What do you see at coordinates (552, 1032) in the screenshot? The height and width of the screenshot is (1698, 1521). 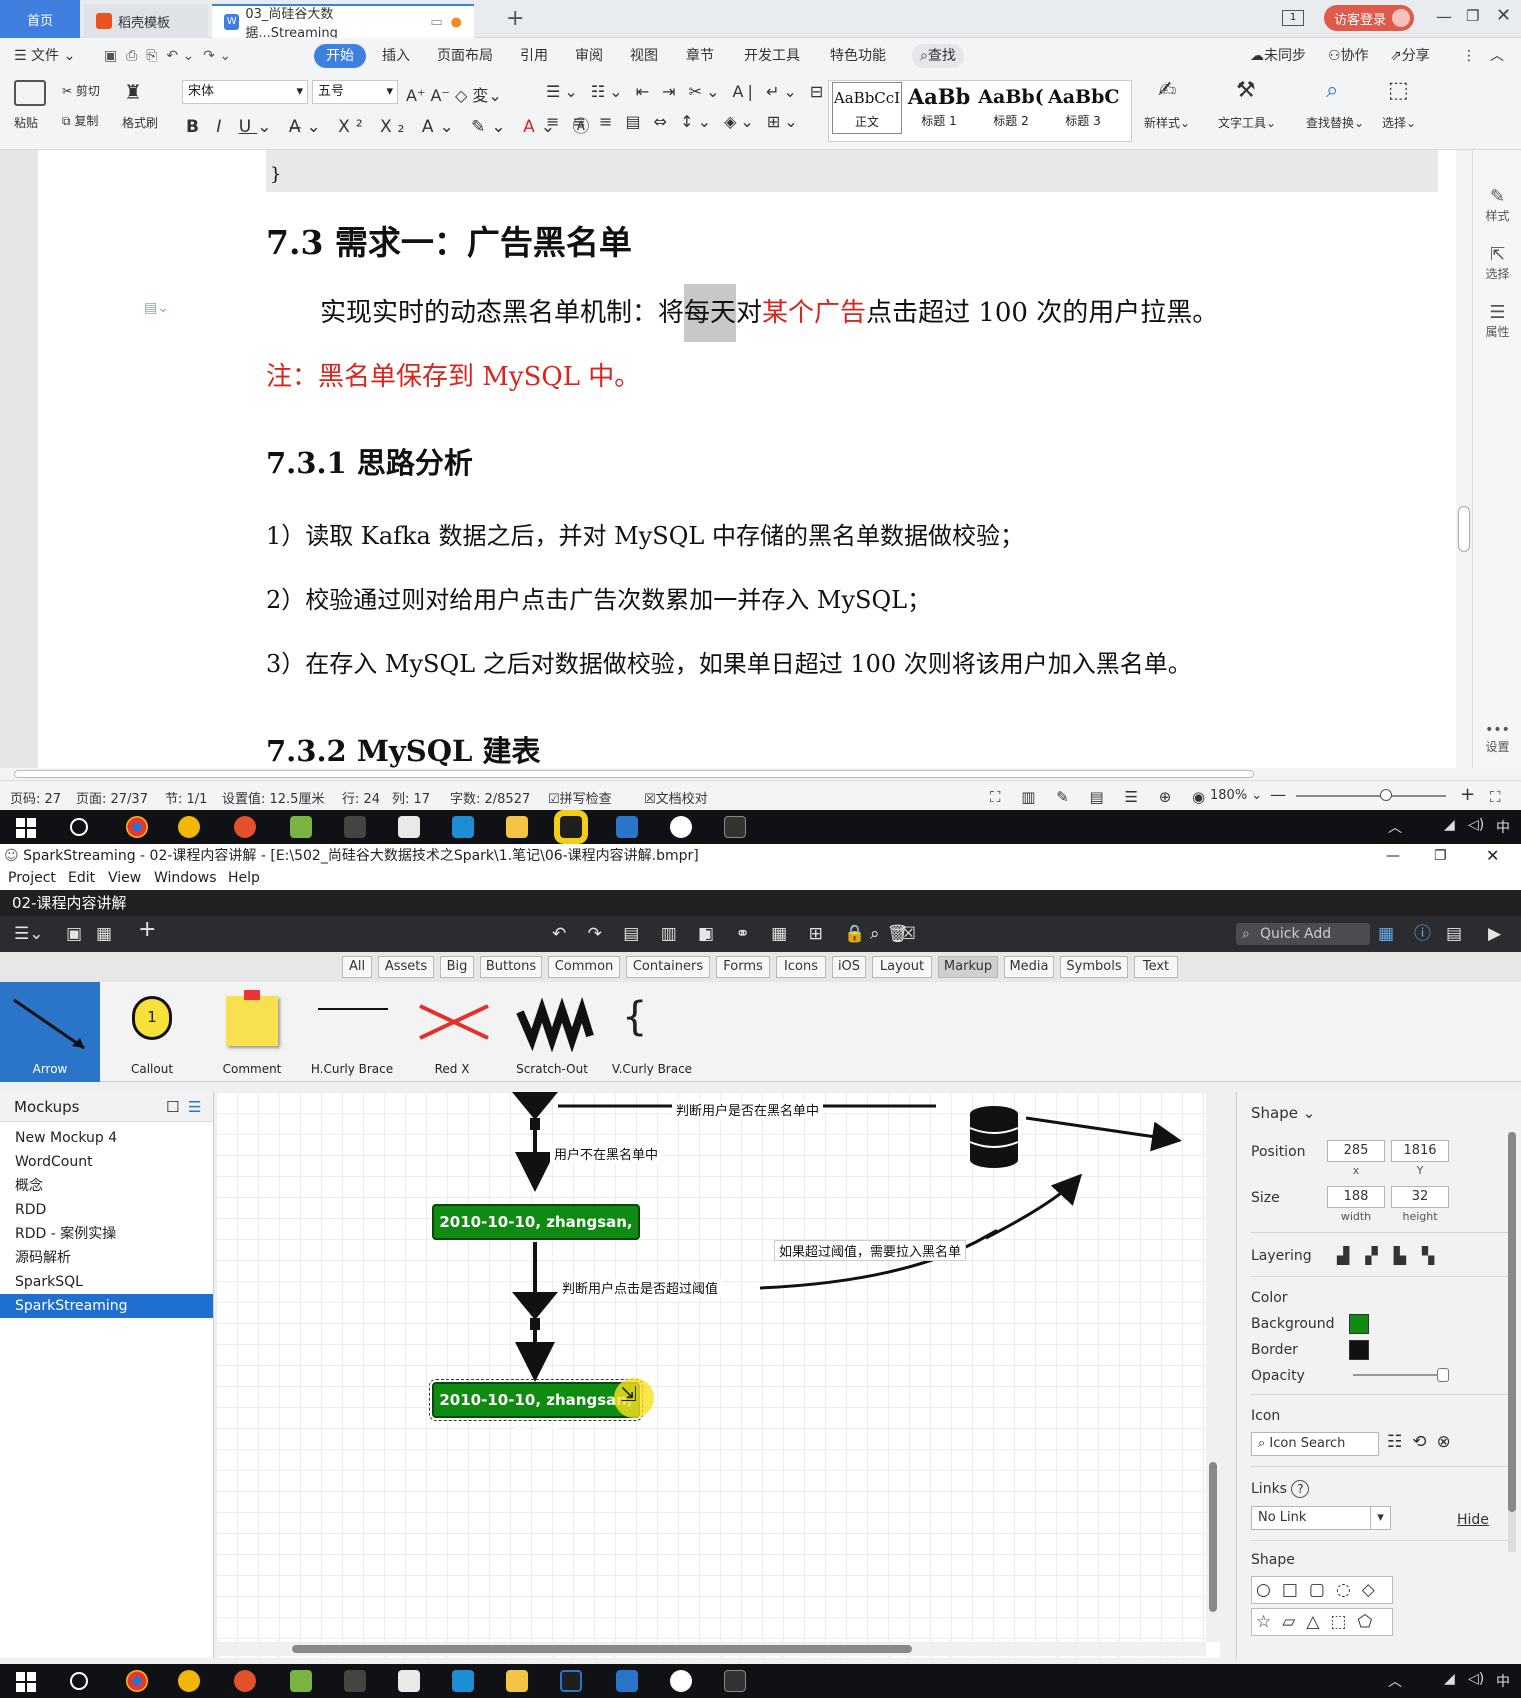 I see `library-item-scratch-out: Scratch-Out` at bounding box center [552, 1032].